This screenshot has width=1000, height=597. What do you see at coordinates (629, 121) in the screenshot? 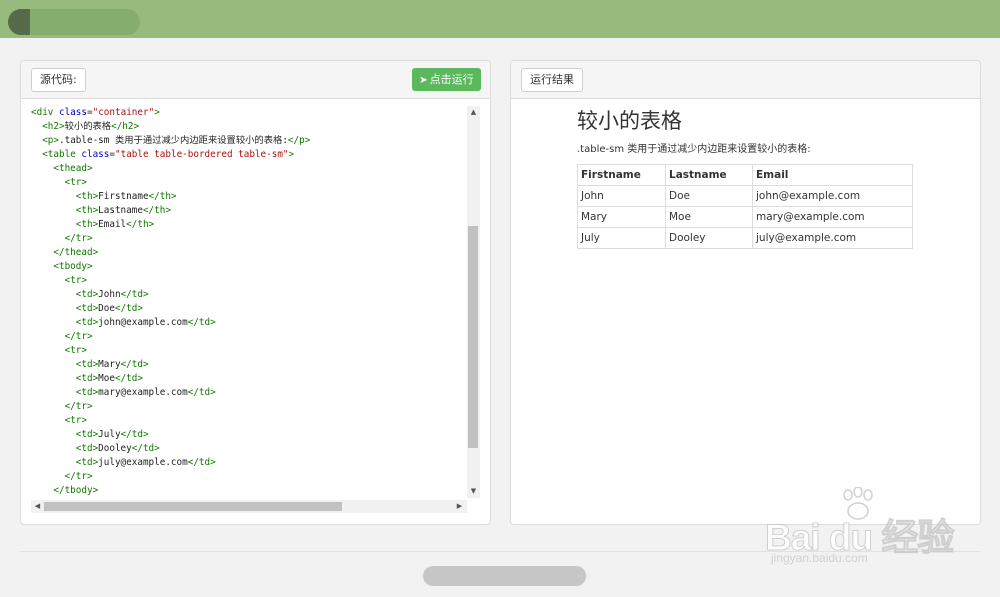
I see `result-heading: 较小的表格` at bounding box center [629, 121].